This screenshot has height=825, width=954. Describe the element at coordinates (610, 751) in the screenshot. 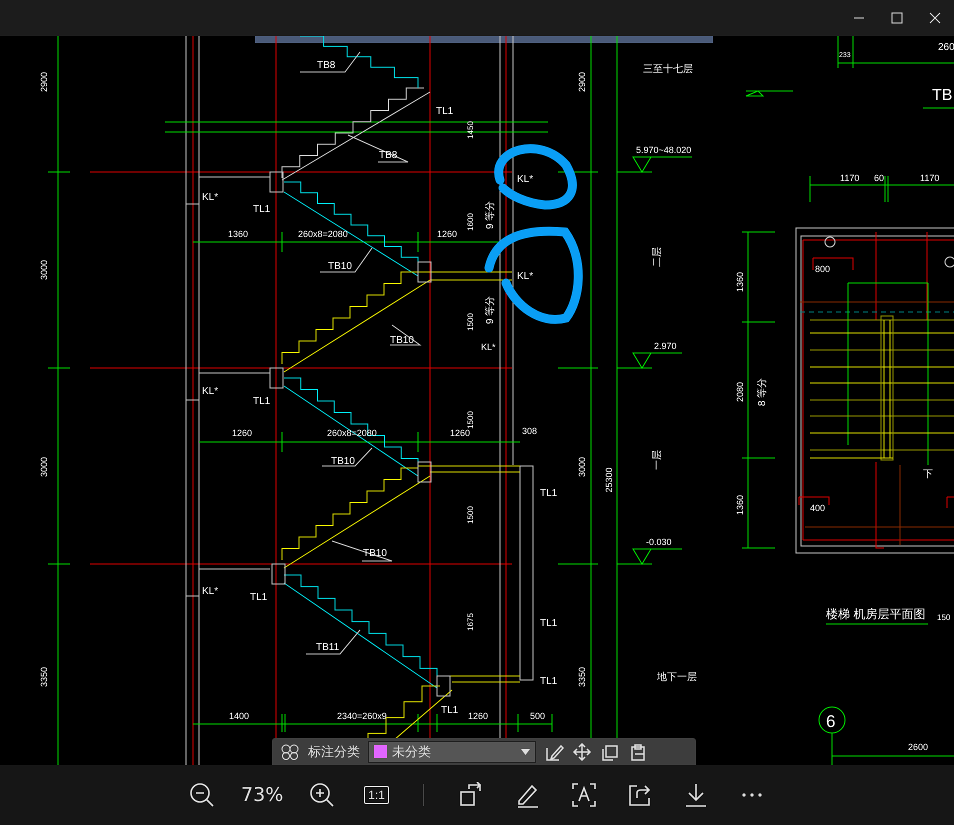

I see `copy-icon` at that location.